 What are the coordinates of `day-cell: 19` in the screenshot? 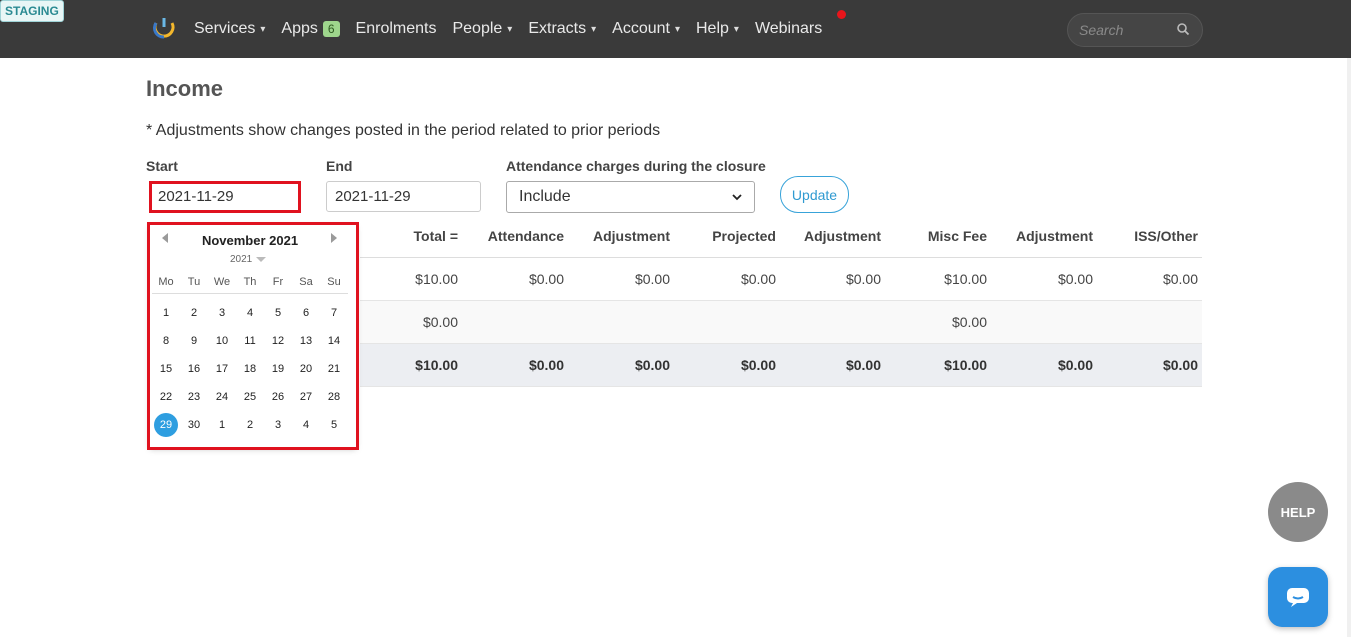 It's located at (278, 369).